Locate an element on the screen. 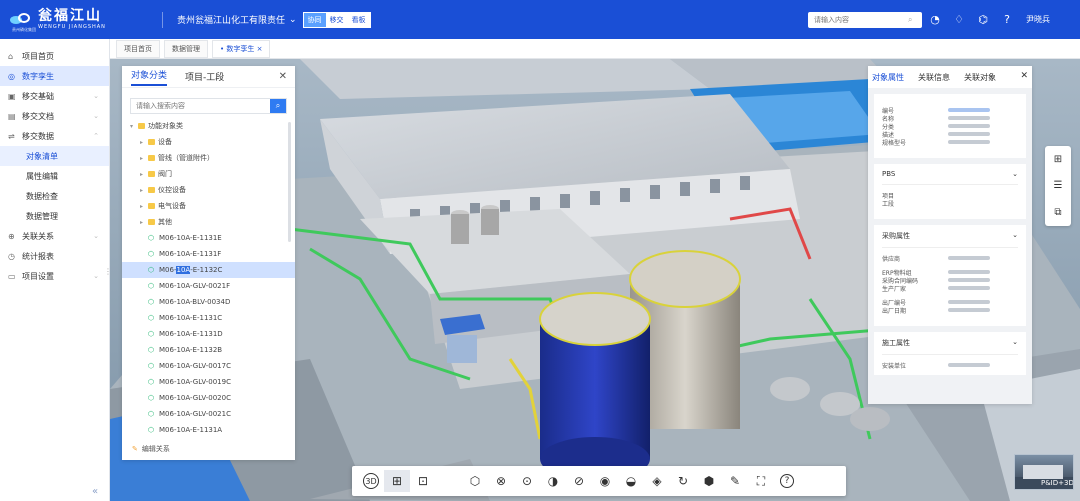  global-search: ⌕ is located at coordinates (865, 20).